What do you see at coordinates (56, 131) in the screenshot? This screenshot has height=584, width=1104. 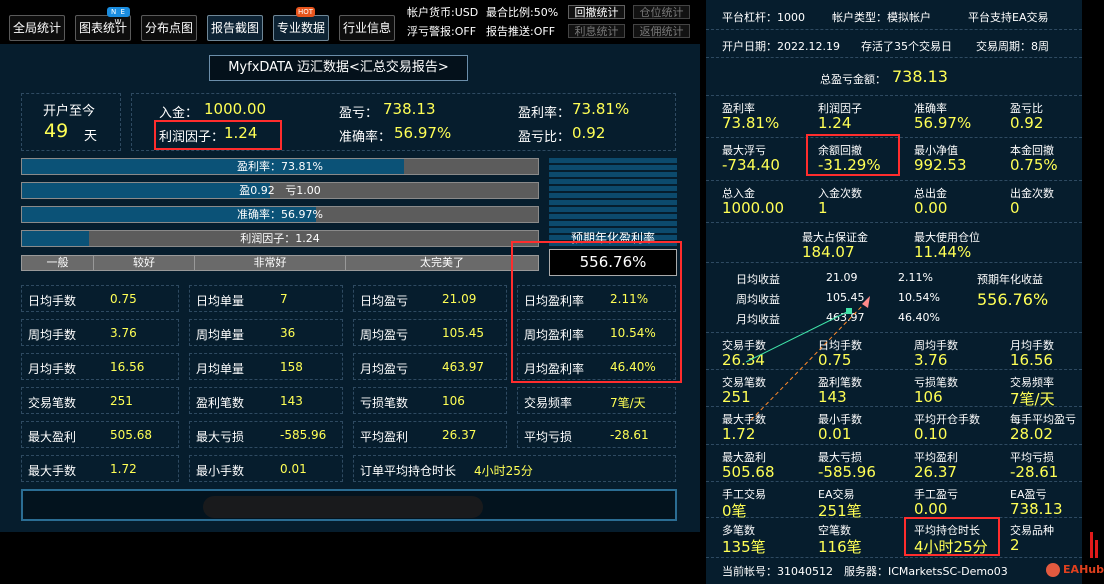 I see `since-open-days: 49` at bounding box center [56, 131].